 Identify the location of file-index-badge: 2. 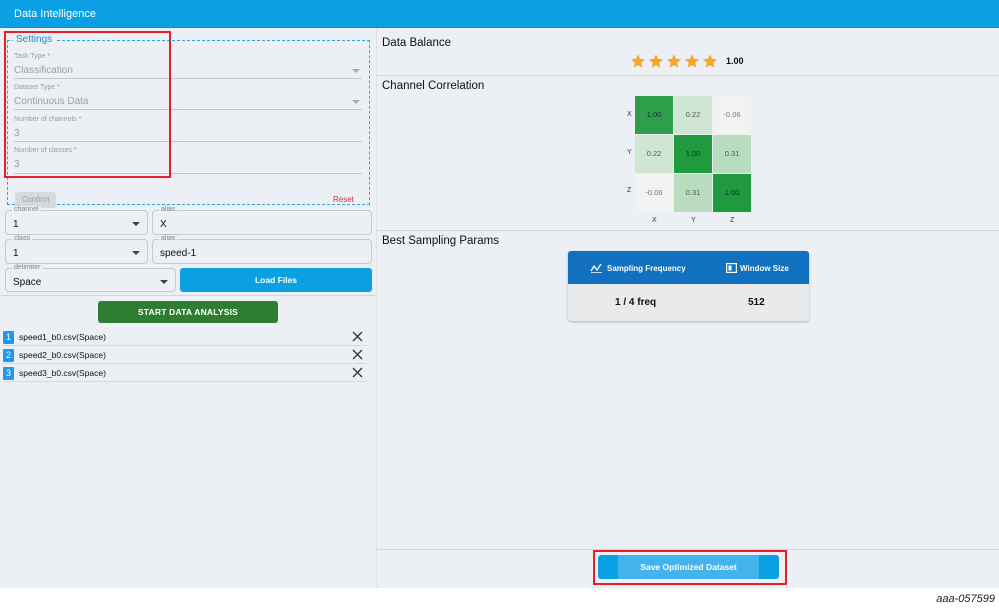
(8, 355).